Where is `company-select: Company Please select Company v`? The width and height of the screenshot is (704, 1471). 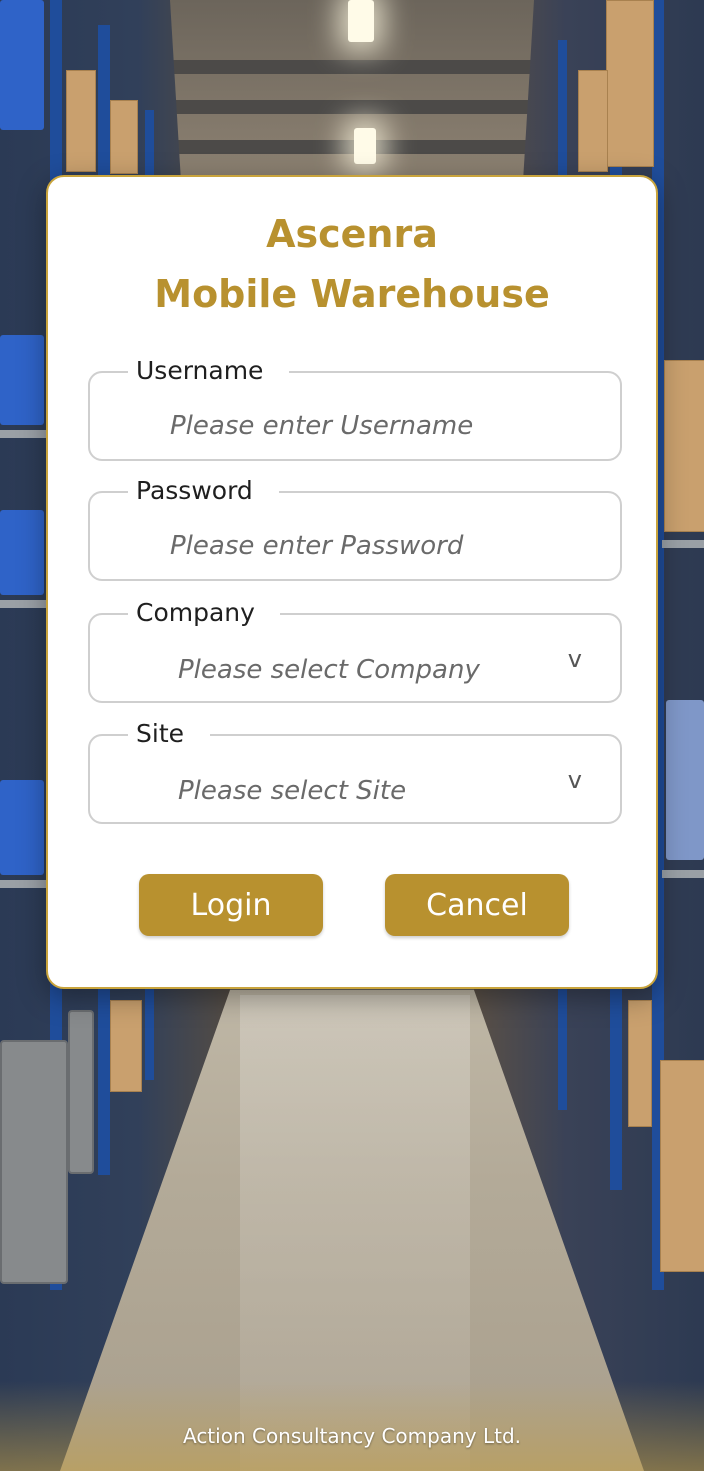 company-select: Company Please select Company v is located at coordinates (355, 648).